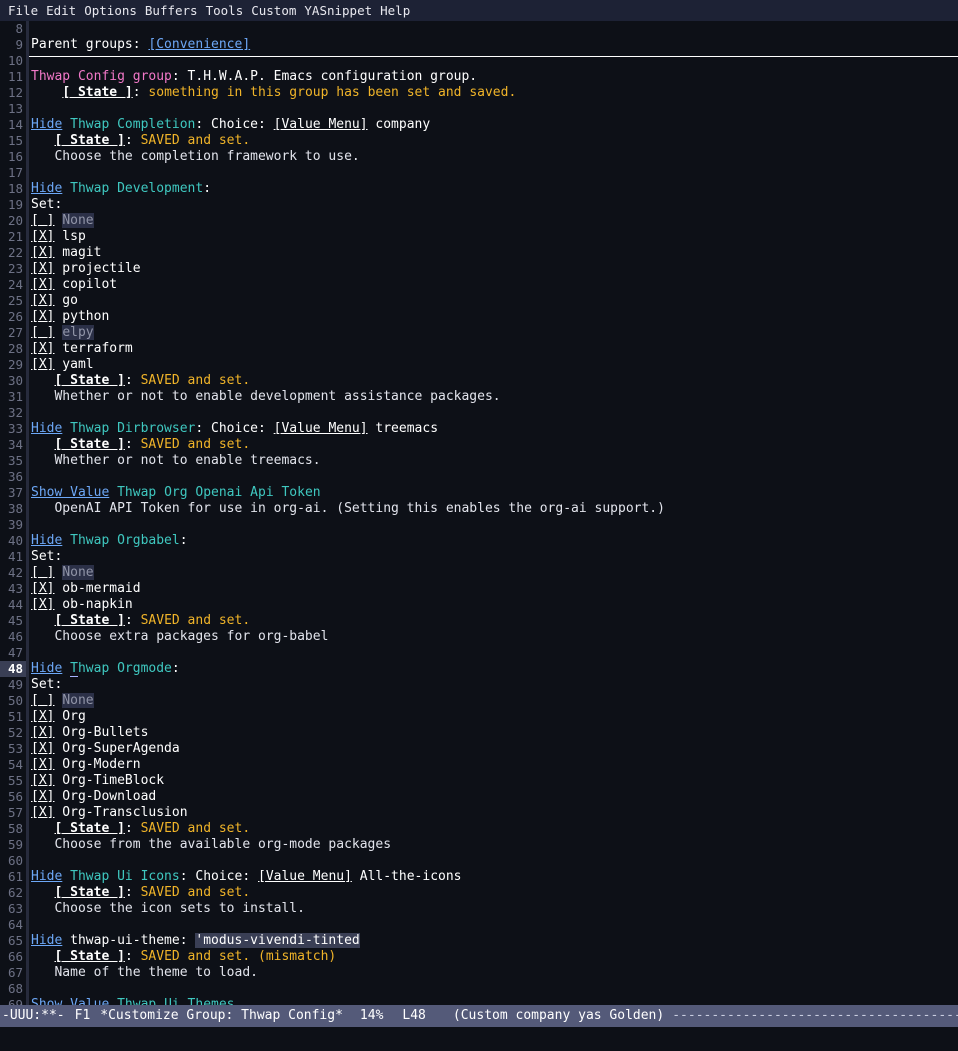 The height and width of the screenshot is (1051, 958). I want to click on checkbox-org-timeblock: [X], so click(42, 780).